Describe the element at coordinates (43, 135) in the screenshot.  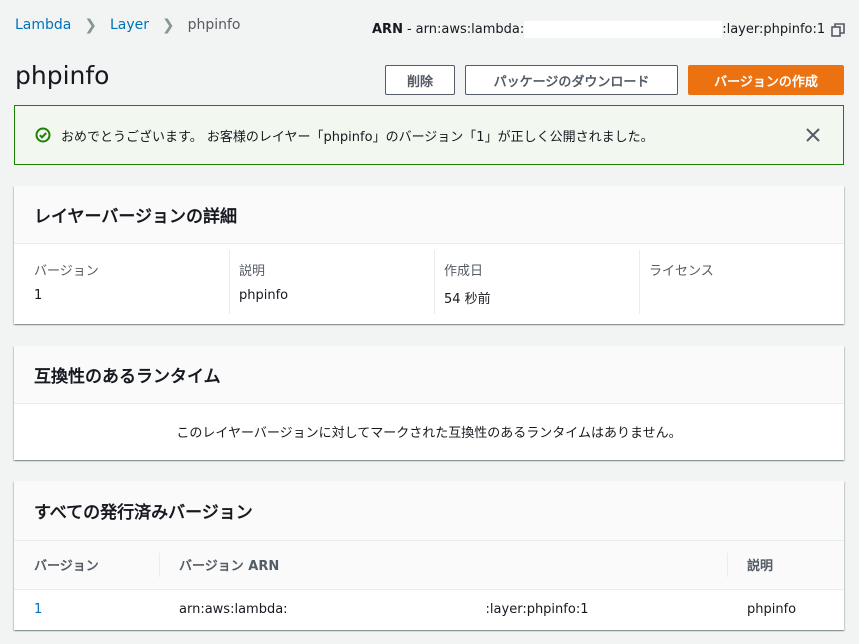
I see `check-circle-icon` at that location.